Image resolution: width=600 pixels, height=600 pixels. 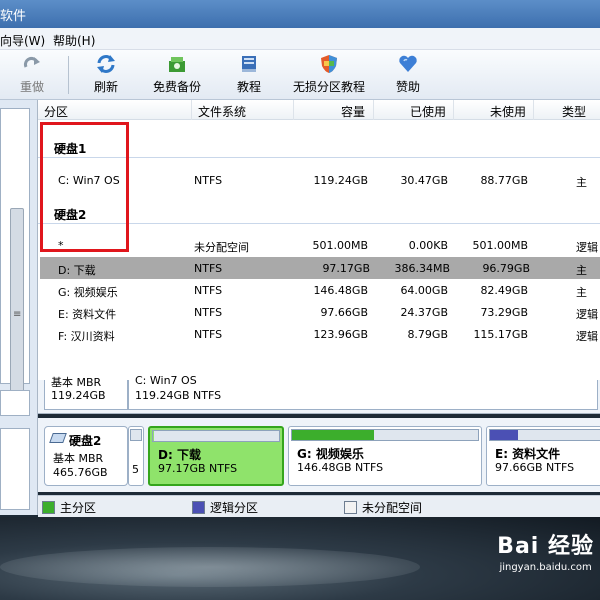 I want to click on redo-icon, so click(x=31, y=62).